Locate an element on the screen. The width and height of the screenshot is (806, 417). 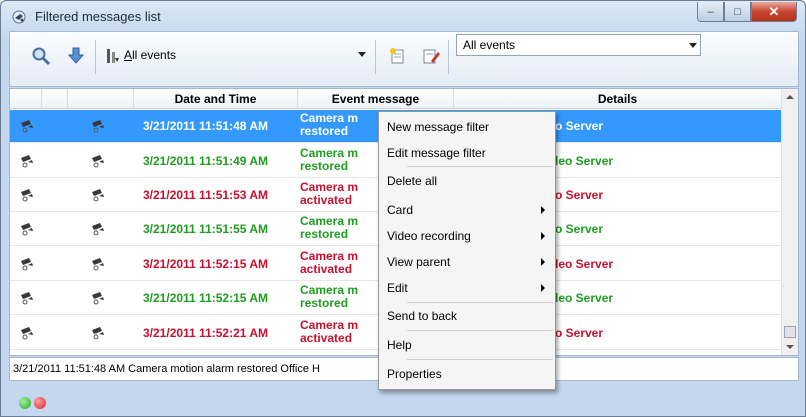
menu-item-send-to-back: Send to back is located at coordinates (467, 316).